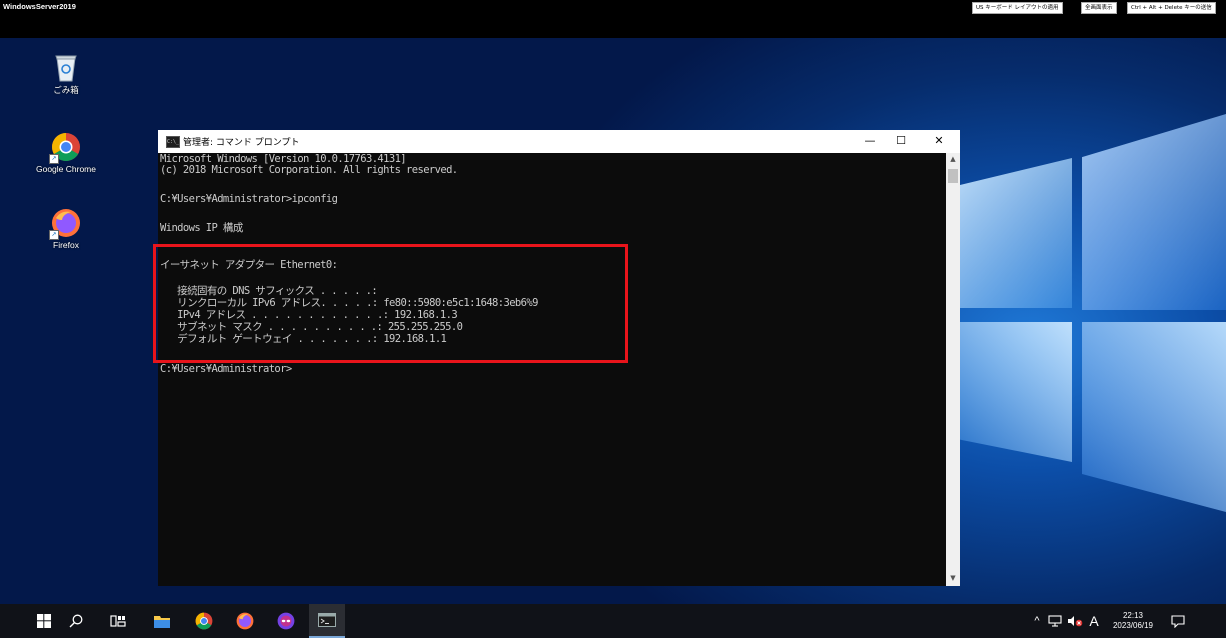 The width and height of the screenshot is (1226, 638). I want to click on desktop-icon-google-chrome: ↗ Google Chrome, so click(66, 153).